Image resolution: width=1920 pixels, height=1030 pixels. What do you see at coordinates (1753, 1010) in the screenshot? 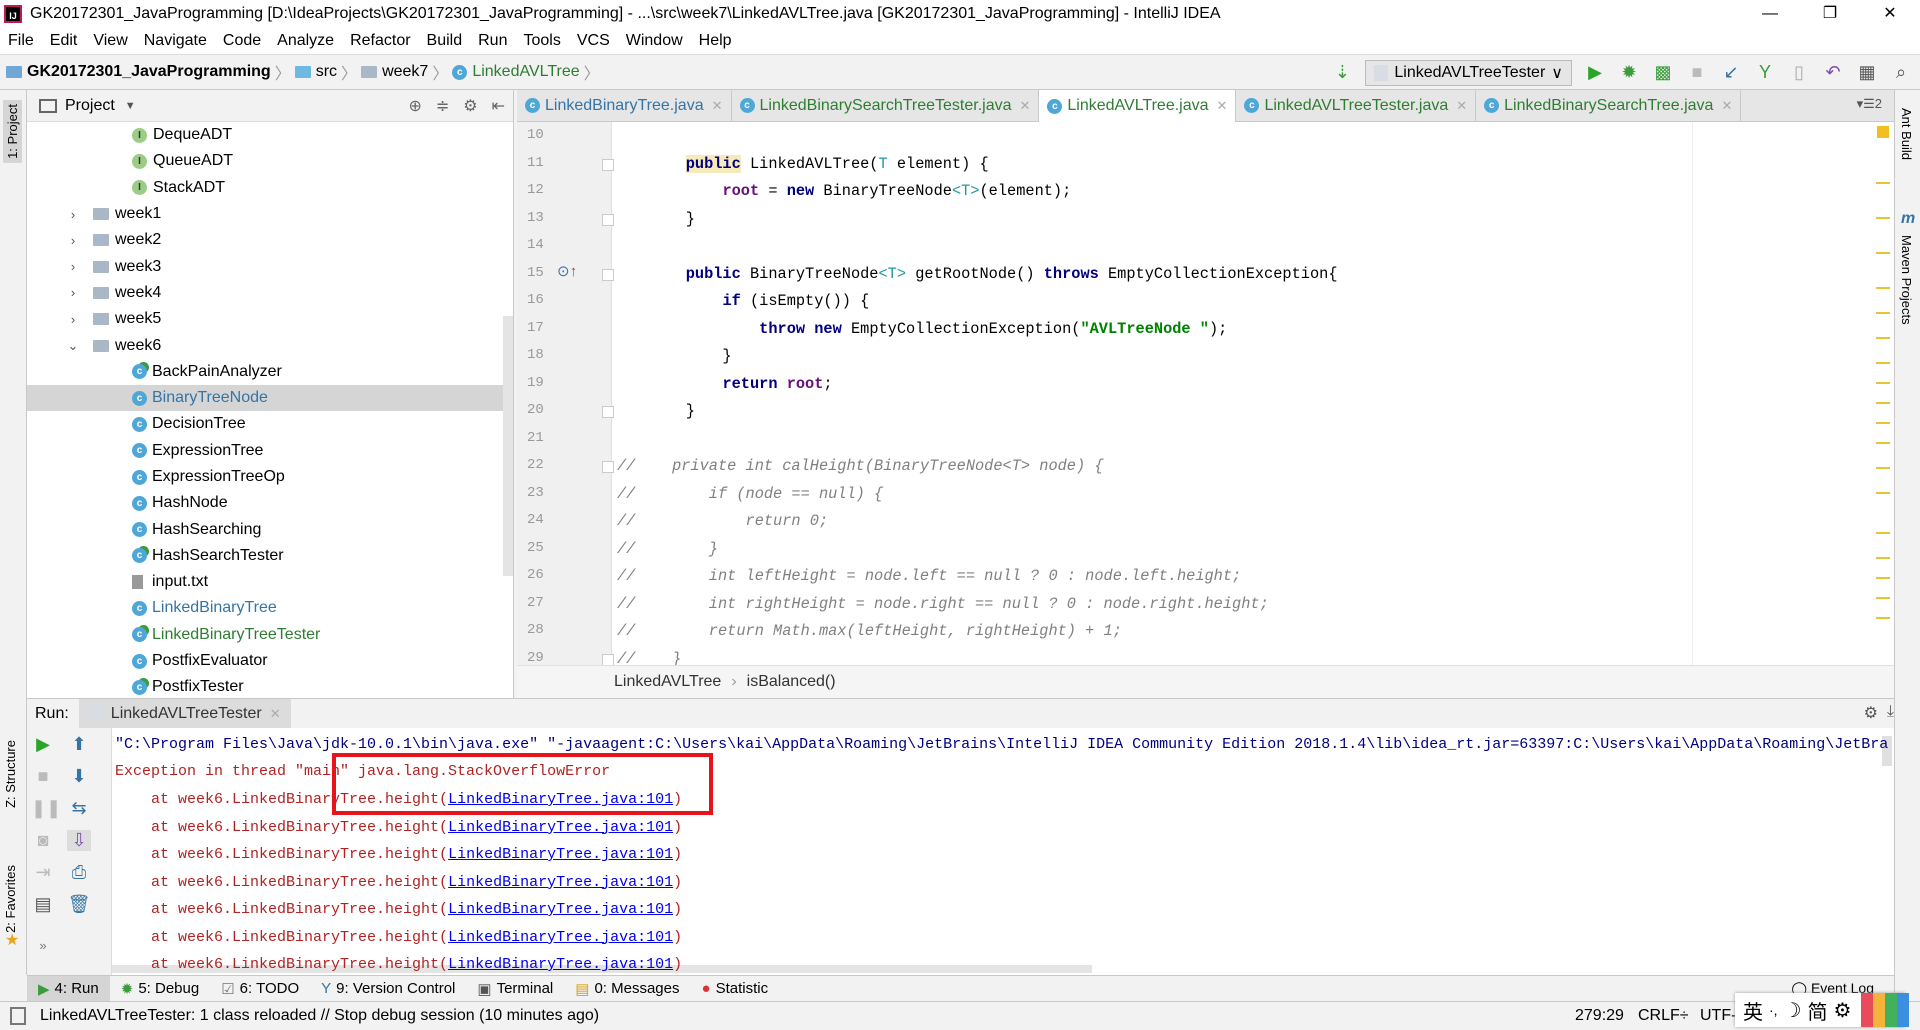
I see `ime-language: 英` at bounding box center [1753, 1010].